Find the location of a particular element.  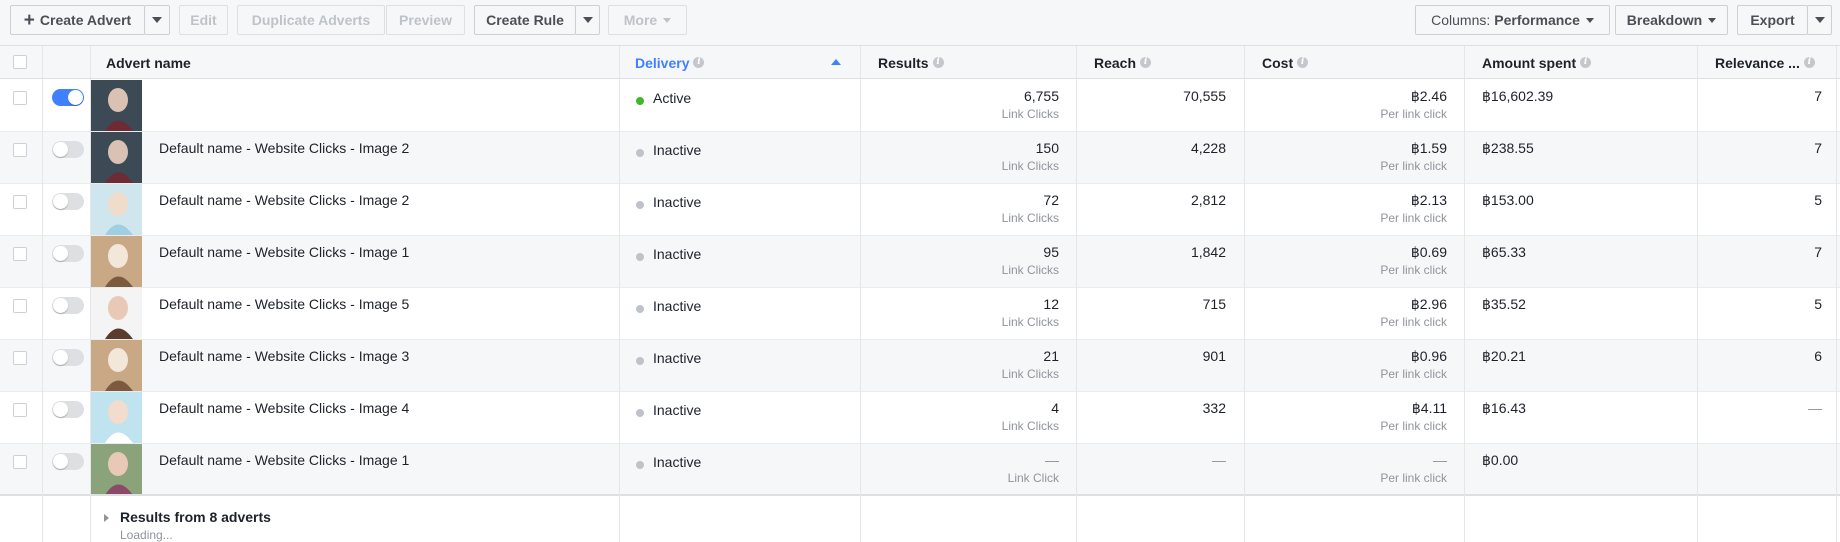

advert-name: Default name - Website Clicks - Image 5 is located at coordinates (284, 304).